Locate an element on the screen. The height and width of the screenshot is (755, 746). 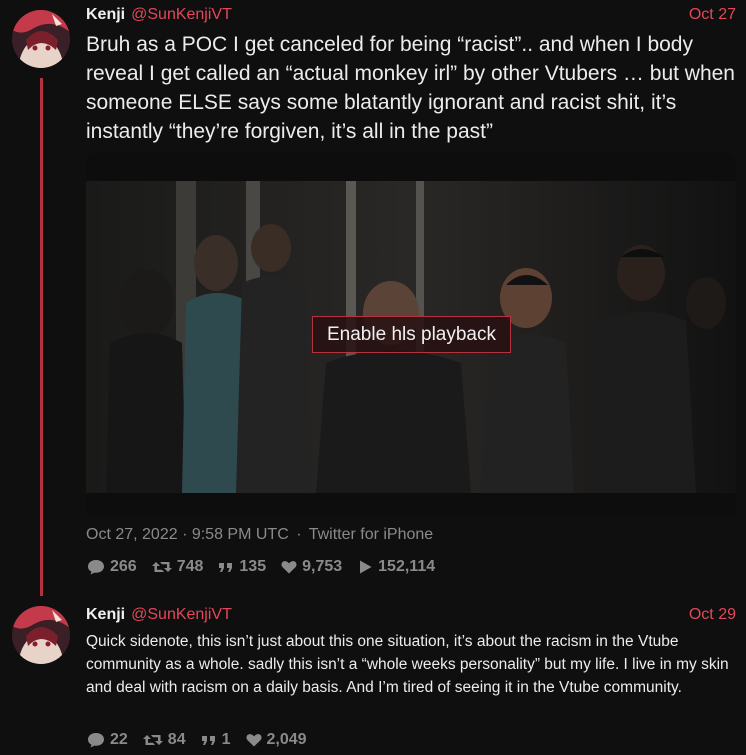
retweet-stat: 84 is located at coordinates (164, 740).